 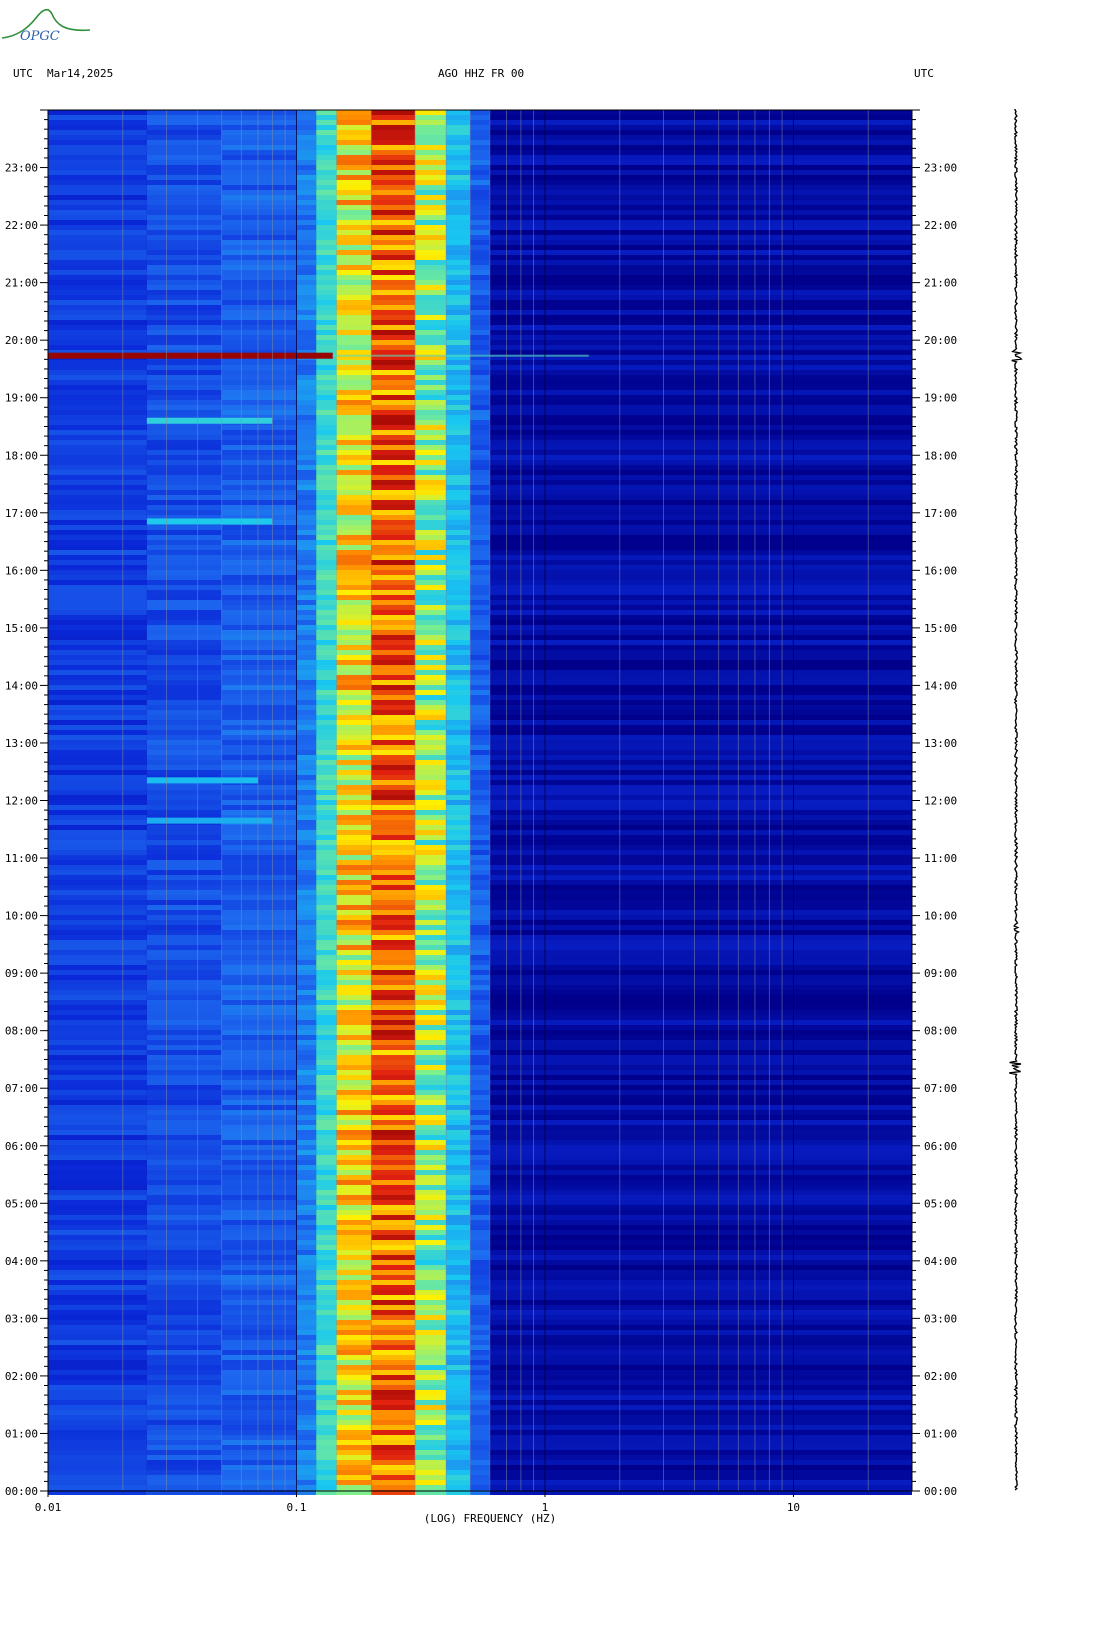 What do you see at coordinates (940, 225) in the screenshot?
I see `right-time-label: 22:00` at bounding box center [940, 225].